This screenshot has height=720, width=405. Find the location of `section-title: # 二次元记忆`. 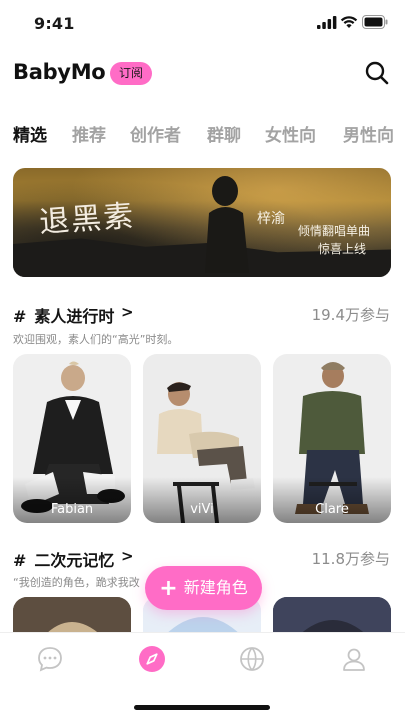

section-title: # 二次元记忆 is located at coordinates (63, 559).